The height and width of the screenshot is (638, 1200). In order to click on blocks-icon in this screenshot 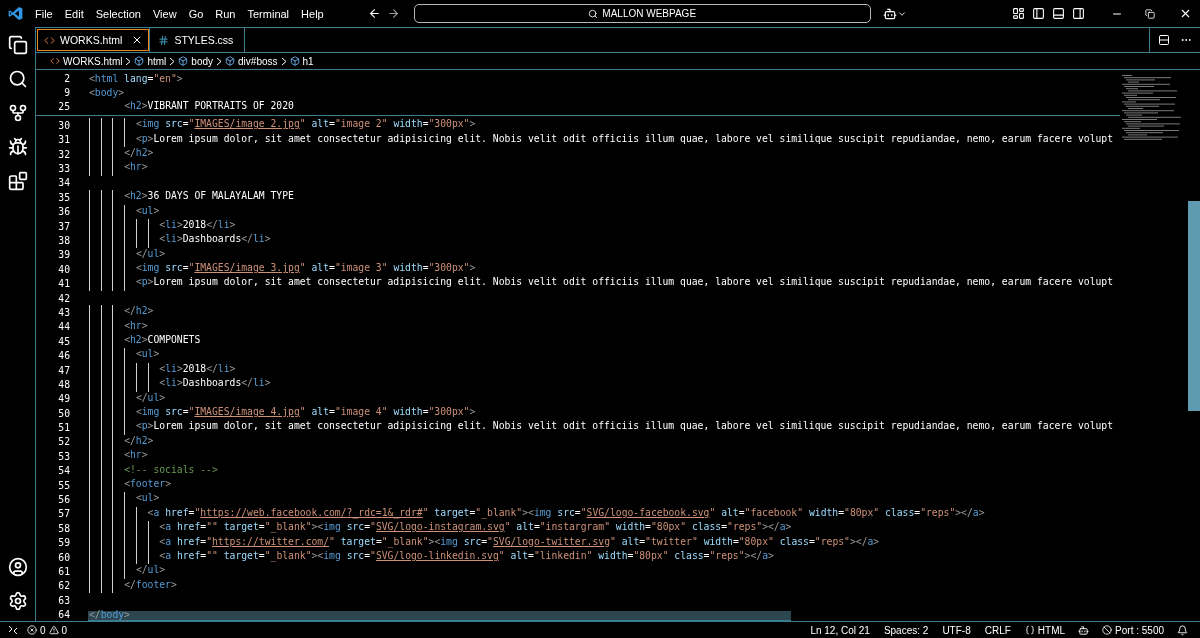, I will do `click(17, 181)`.